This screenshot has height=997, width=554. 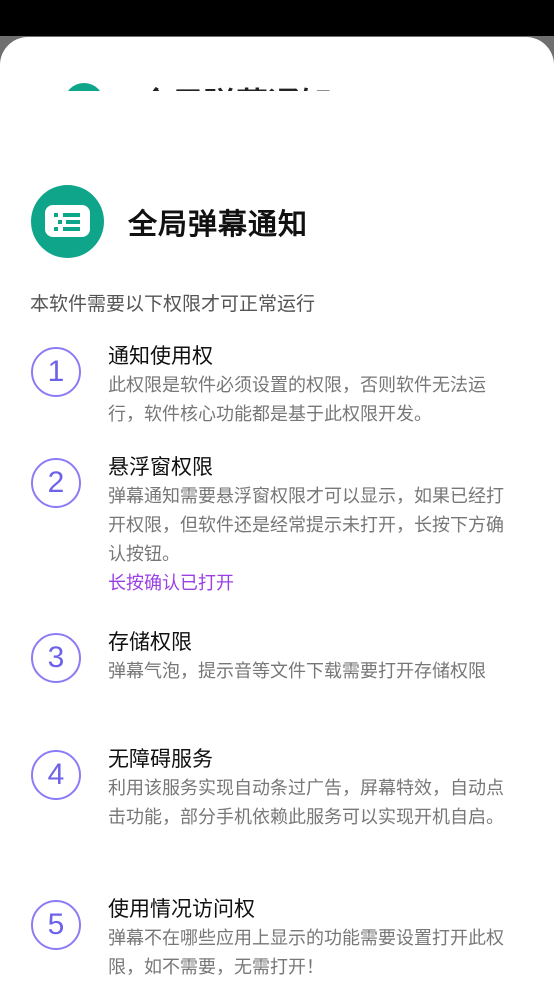 I want to click on permission-title: 悬浮窗权限, so click(x=160, y=467).